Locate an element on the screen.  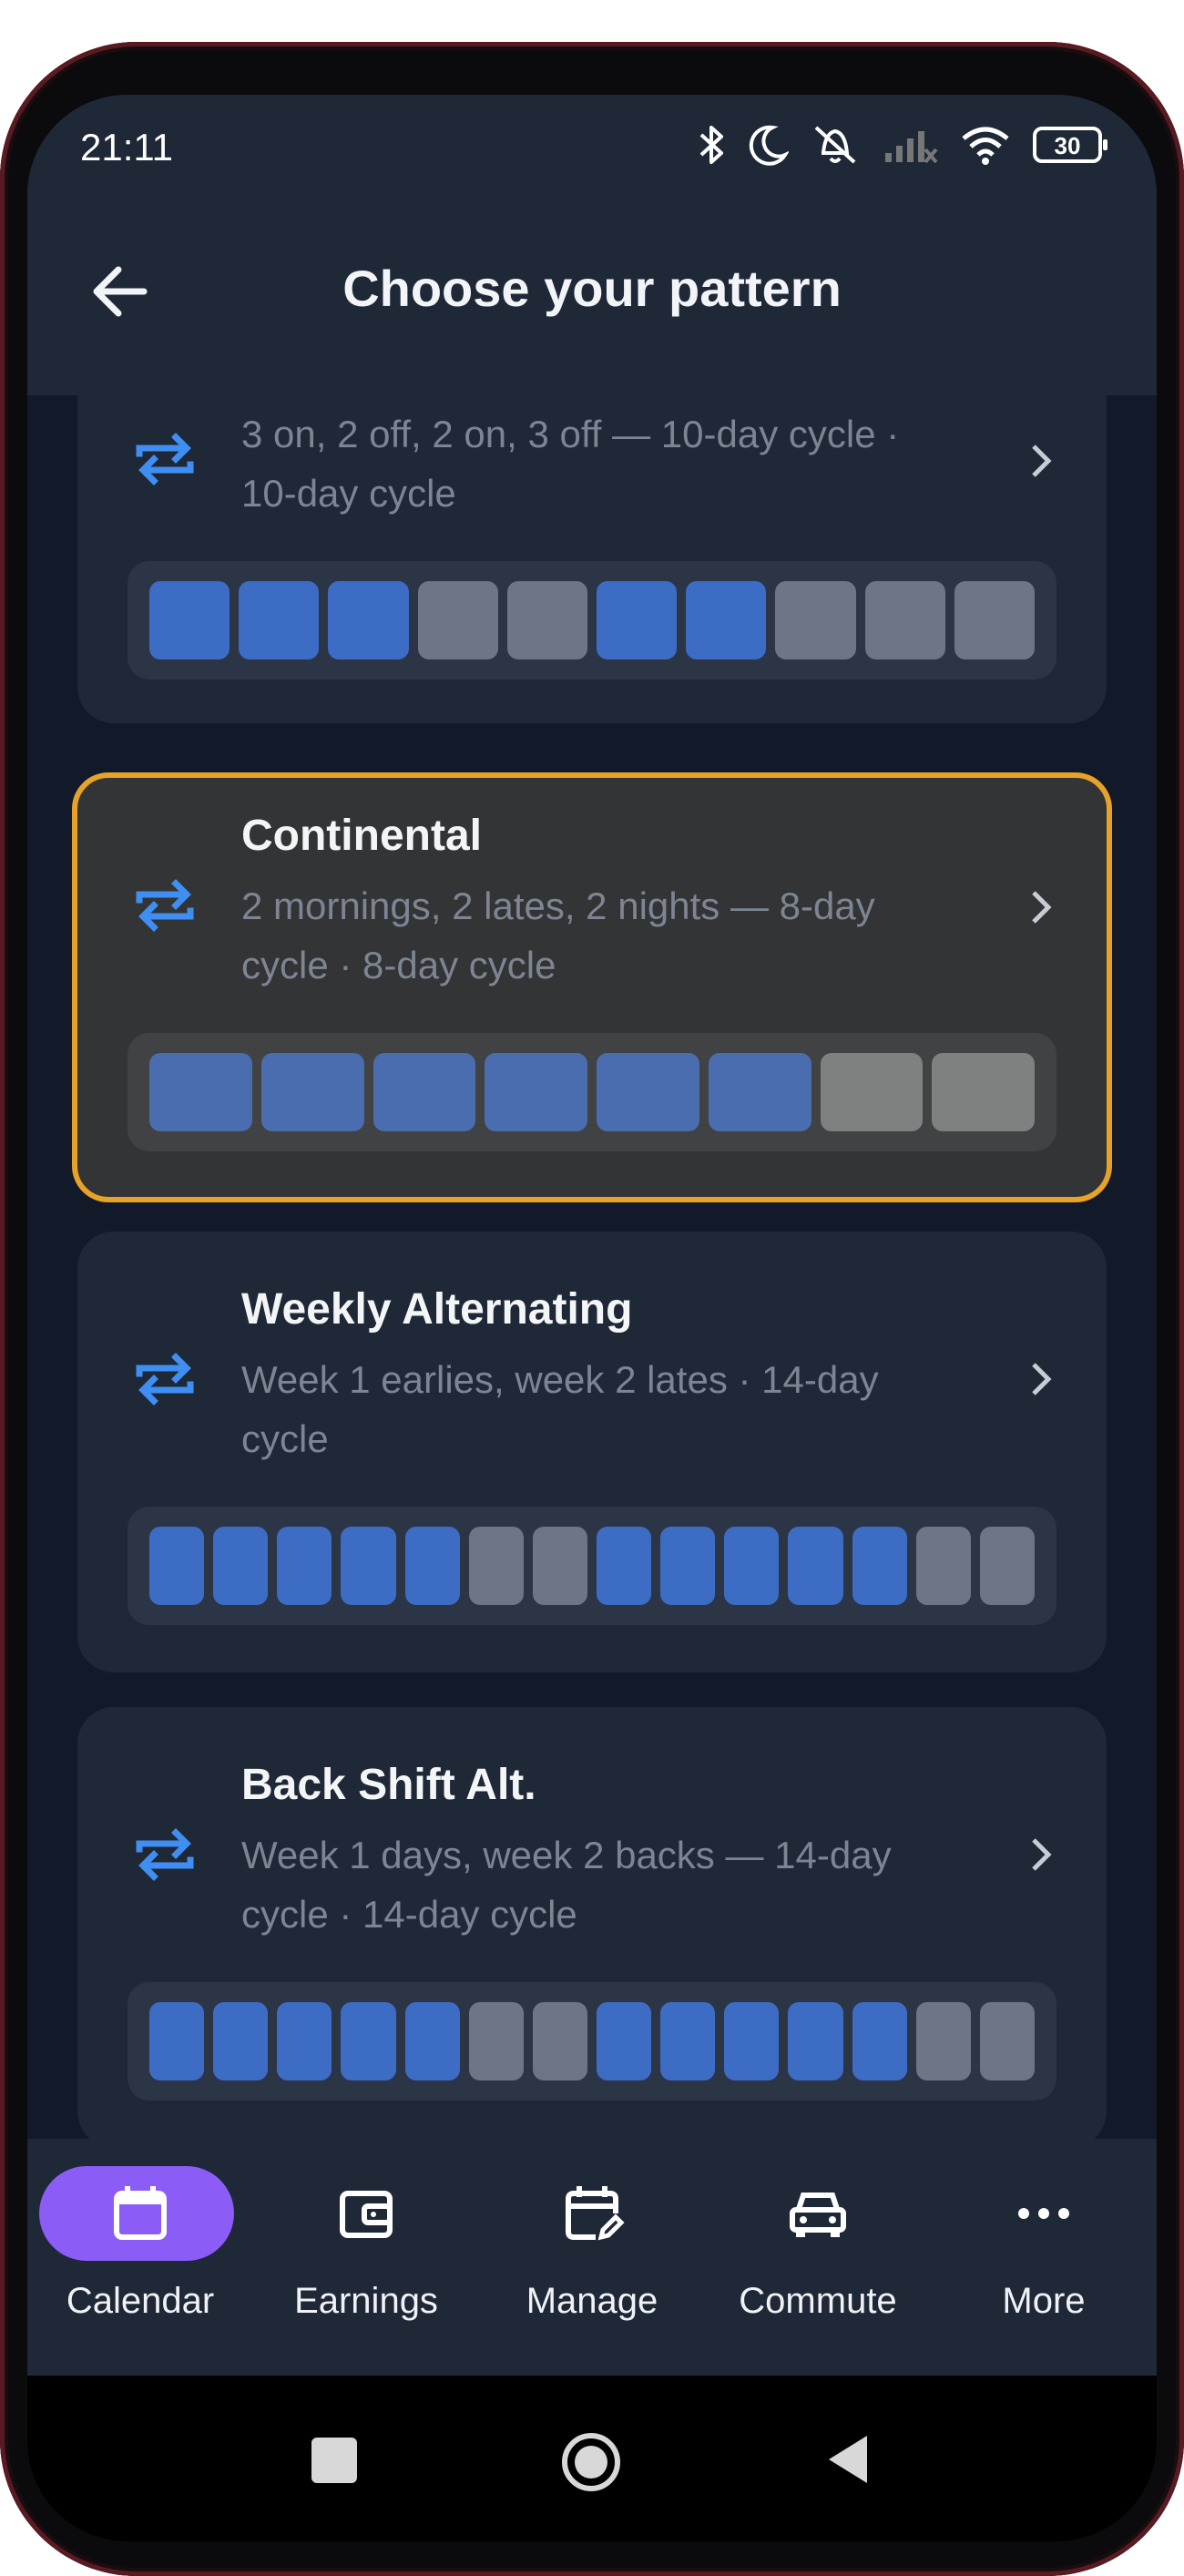
nav-item-calendar: Calendar is located at coordinates (140, 2257).